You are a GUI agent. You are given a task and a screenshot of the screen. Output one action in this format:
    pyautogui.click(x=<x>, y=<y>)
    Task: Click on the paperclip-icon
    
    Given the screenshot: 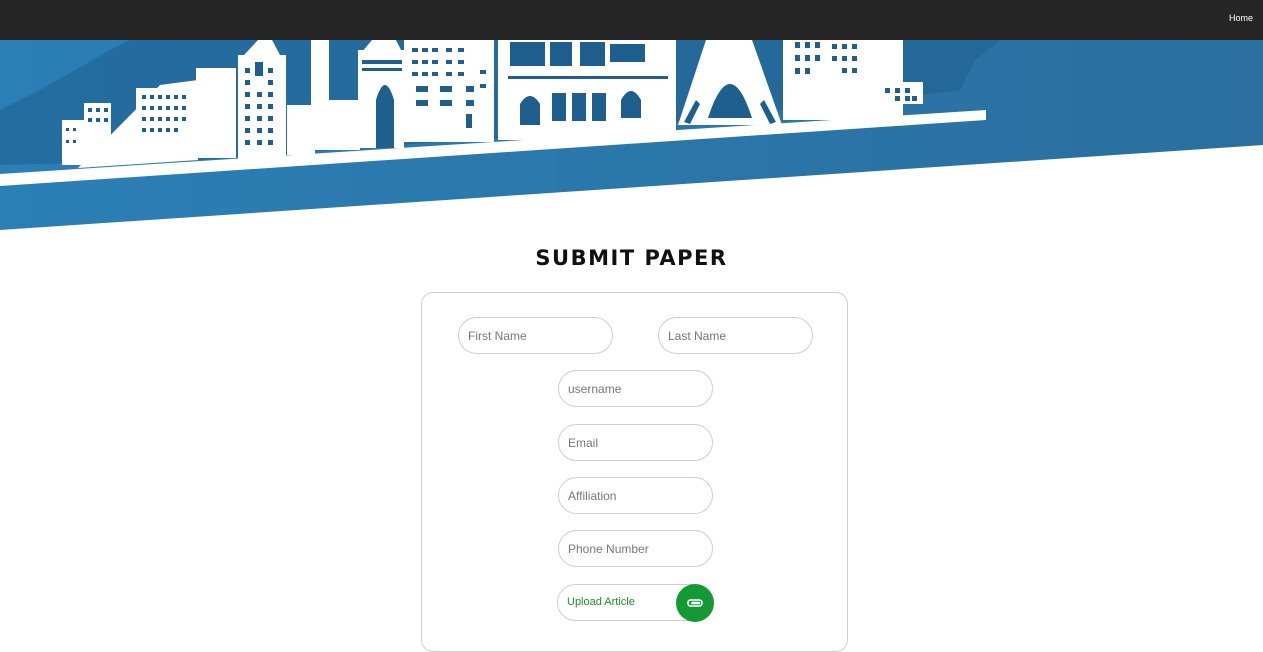 What is the action you would take?
    pyautogui.click(x=695, y=603)
    